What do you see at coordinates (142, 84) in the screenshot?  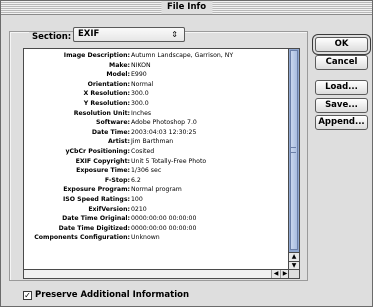 I see `exif-row-value: Normal` at bounding box center [142, 84].